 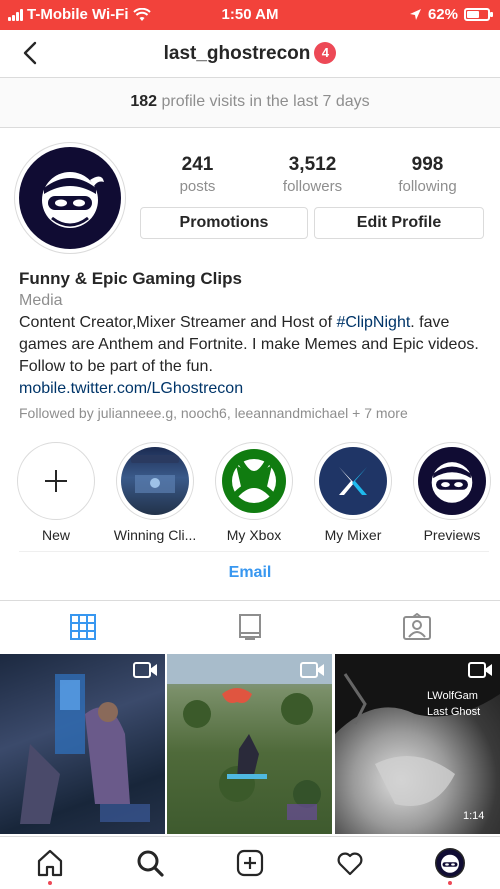 I want to click on edit-profile-button: Edit Profile, so click(x=399, y=223).